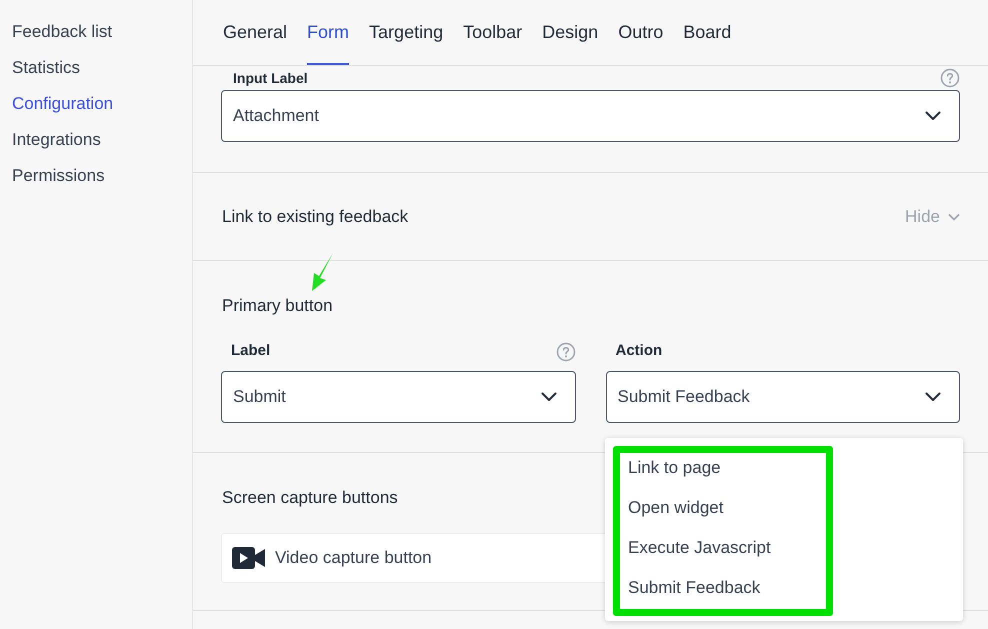 The image size is (988, 629). Describe the element at coordinates (248, 558) in the screenshot. I see `video-camera-icon` at that location.